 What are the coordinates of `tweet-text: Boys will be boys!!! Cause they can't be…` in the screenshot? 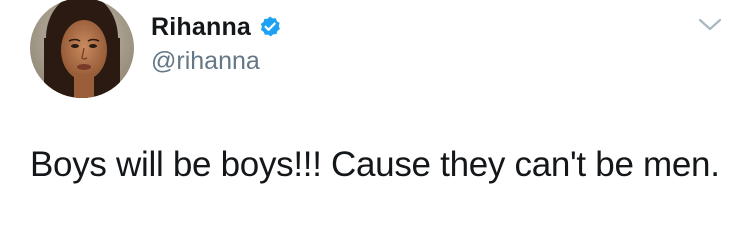 It's located at (375, 164).